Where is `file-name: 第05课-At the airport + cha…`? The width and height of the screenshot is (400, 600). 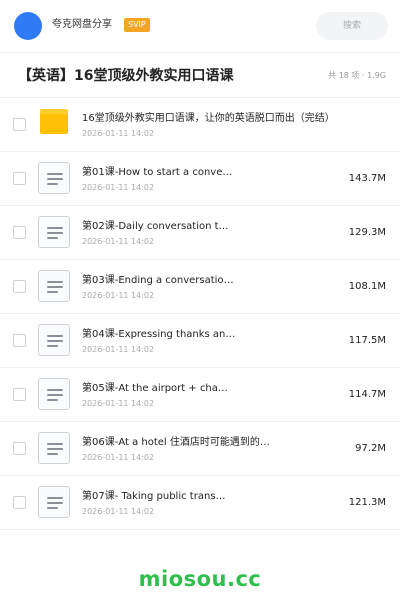 file-name: 第05课-At the airport + cha… is located at coordinates (155, 388).